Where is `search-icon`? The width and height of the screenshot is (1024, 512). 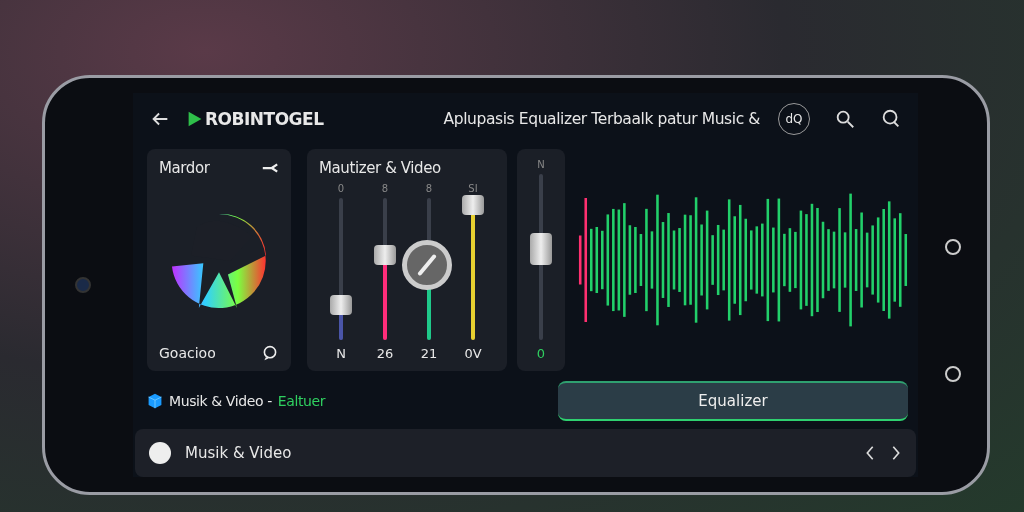
search-icon is located at coordinates (845, 119).